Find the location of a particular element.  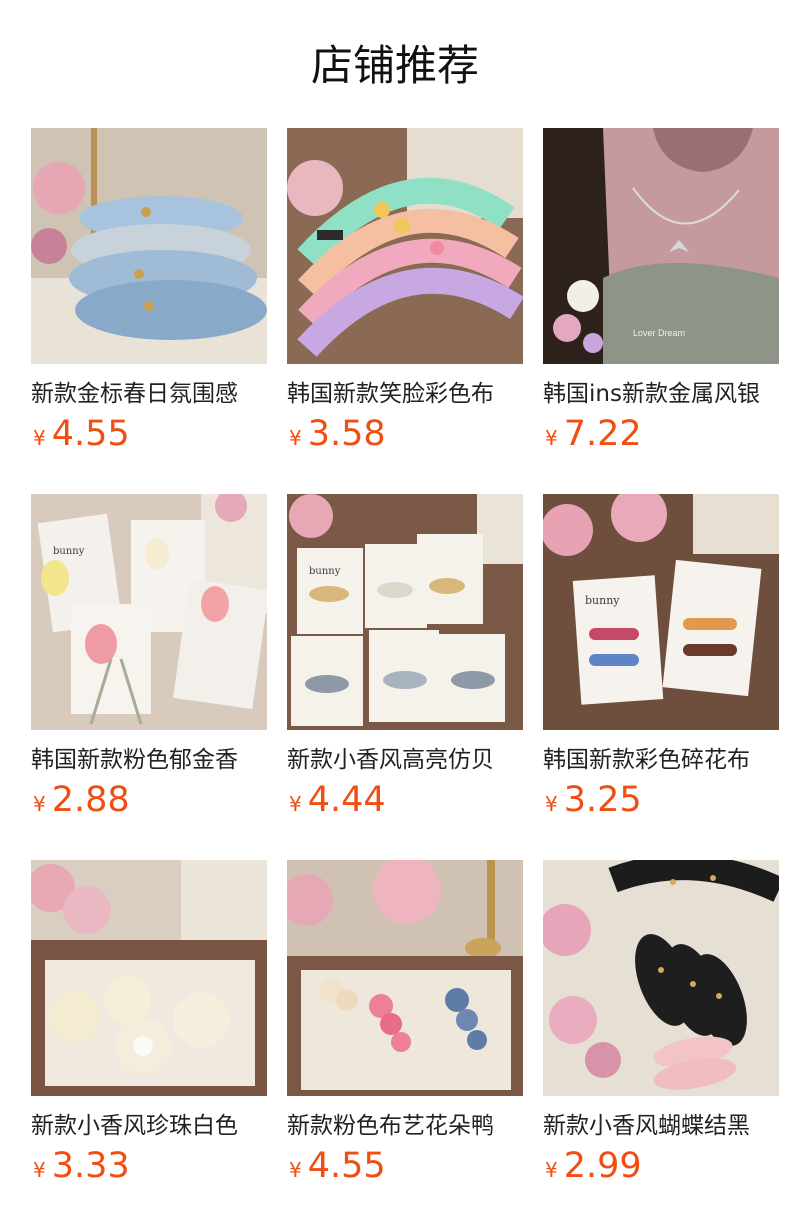

product-name: 韩国ins新款金属风银 is located at coordinates (661, 394).